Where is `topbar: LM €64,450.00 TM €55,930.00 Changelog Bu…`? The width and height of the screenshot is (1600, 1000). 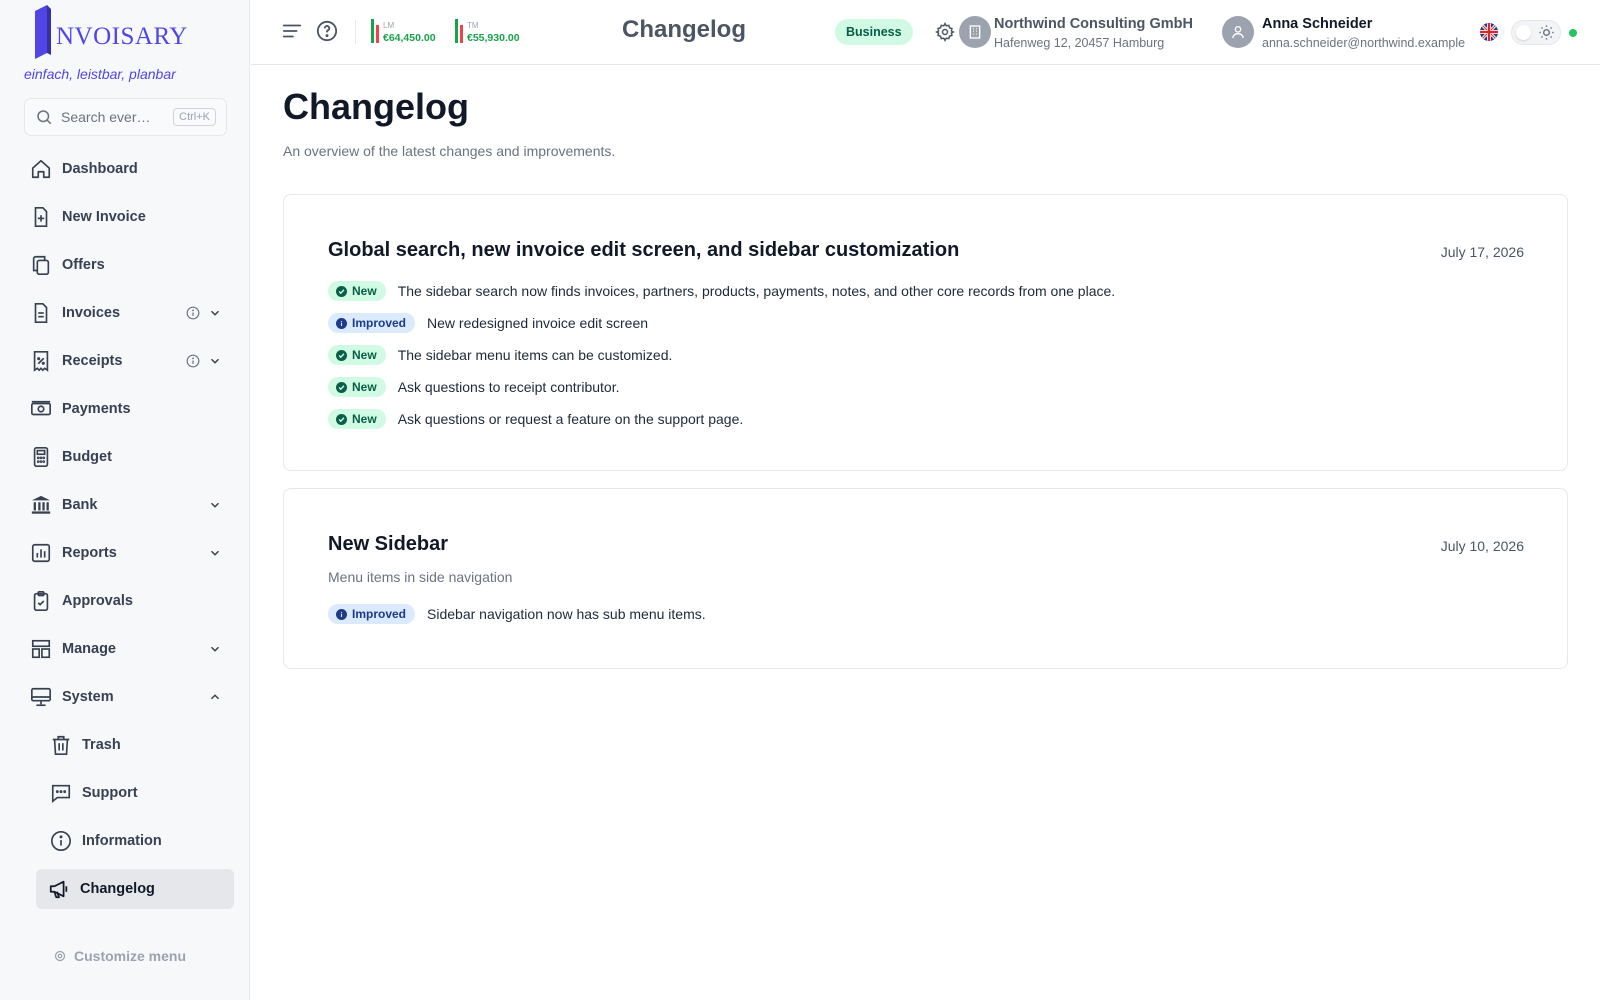
topbar: LM €64,450.00 TM €55,930.00 Changelog Bu… is located at coordinates (925, 32).